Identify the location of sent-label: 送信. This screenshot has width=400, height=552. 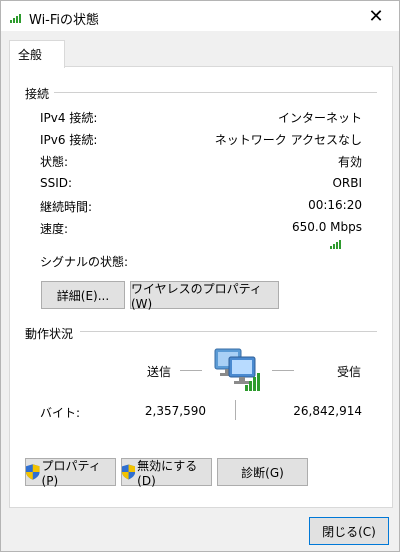
(159, 372).